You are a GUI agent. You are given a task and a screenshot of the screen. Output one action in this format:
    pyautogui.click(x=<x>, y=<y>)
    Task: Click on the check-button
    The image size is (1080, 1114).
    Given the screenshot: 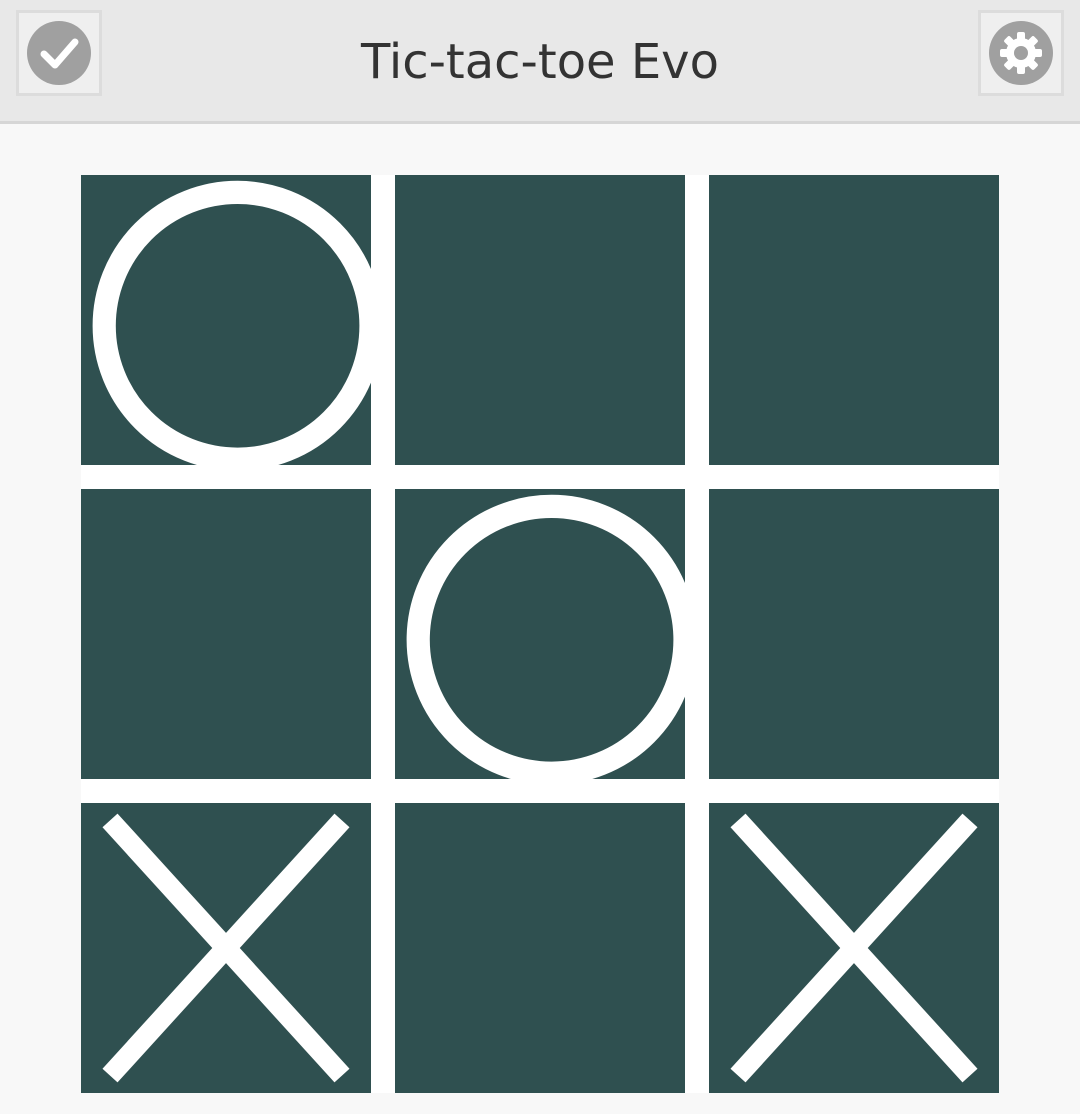 What is the action you would take?
    pyautogui.click(x=59, y=53)
    